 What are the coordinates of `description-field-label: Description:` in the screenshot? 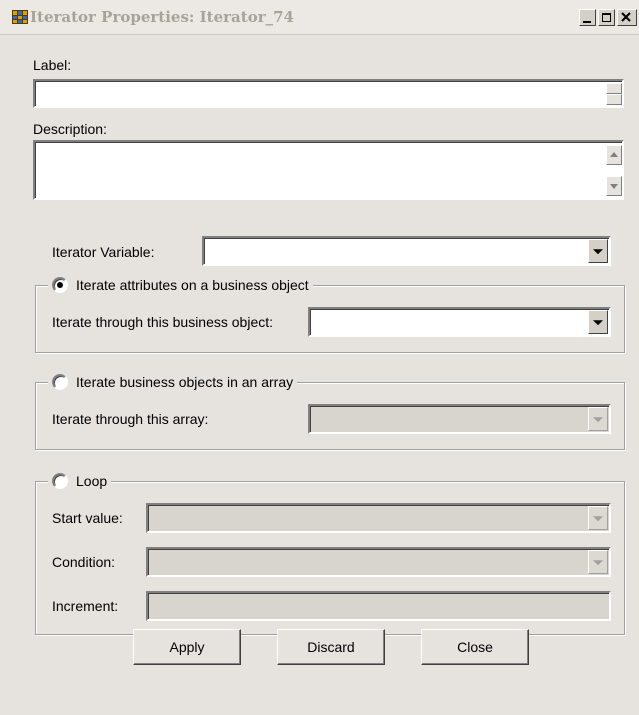 It's located at (70, 129).